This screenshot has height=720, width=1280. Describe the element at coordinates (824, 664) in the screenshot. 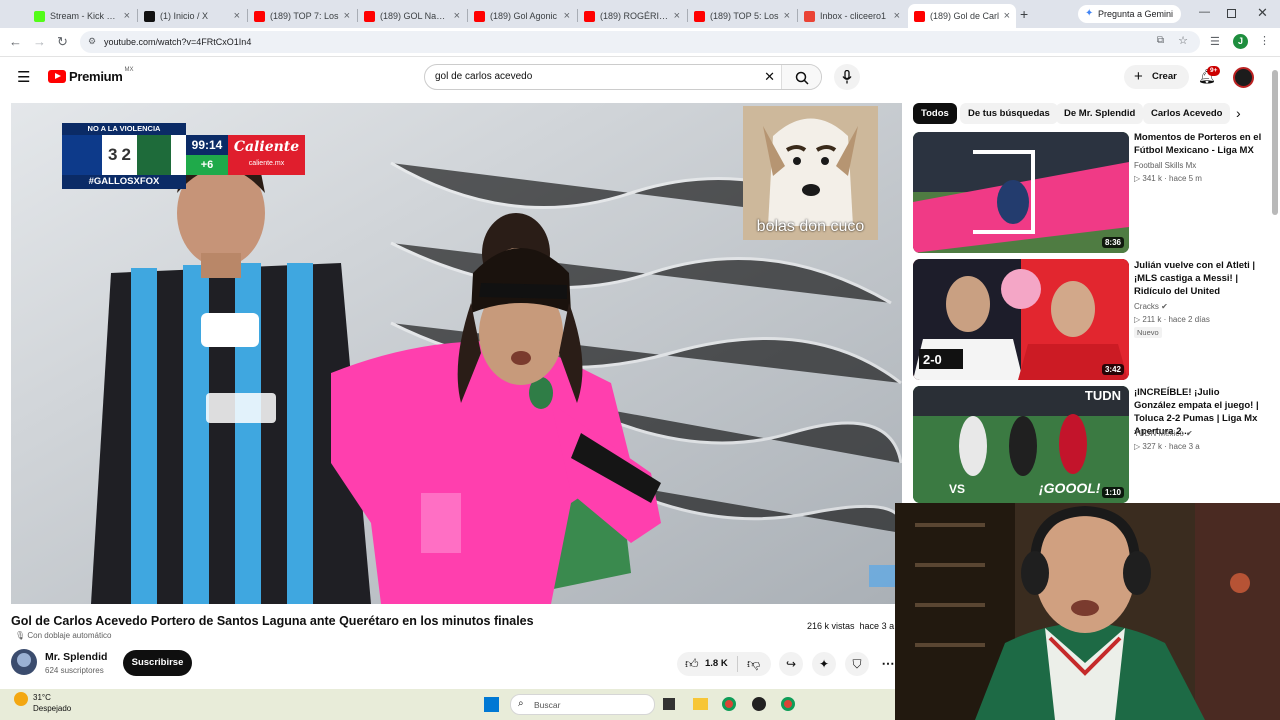

I see `ask-sparkle-icon: ✦` at that location.